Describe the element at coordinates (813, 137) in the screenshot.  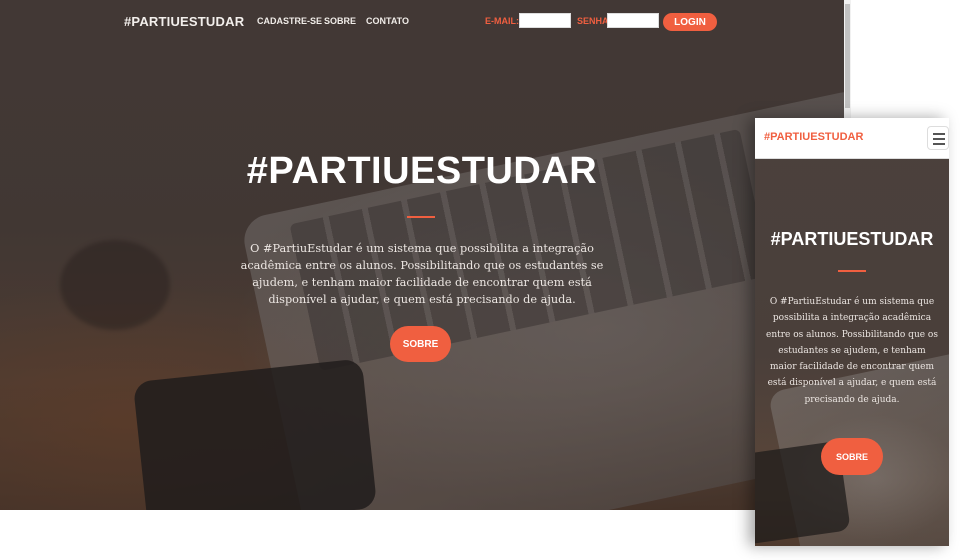
I see `mobile-navbar-brand: #PARTIUESTUDAR` at that location.